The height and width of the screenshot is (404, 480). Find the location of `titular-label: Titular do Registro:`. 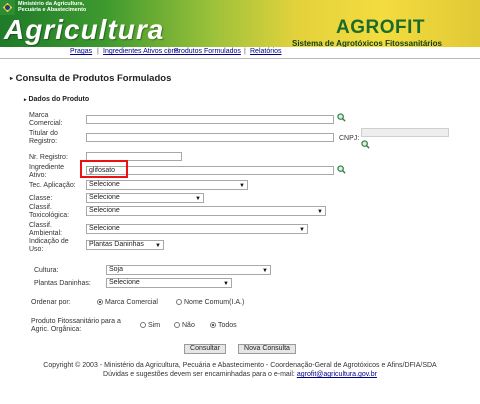

titular-label: Titular do Registro: is located at coordinates (43, 137).